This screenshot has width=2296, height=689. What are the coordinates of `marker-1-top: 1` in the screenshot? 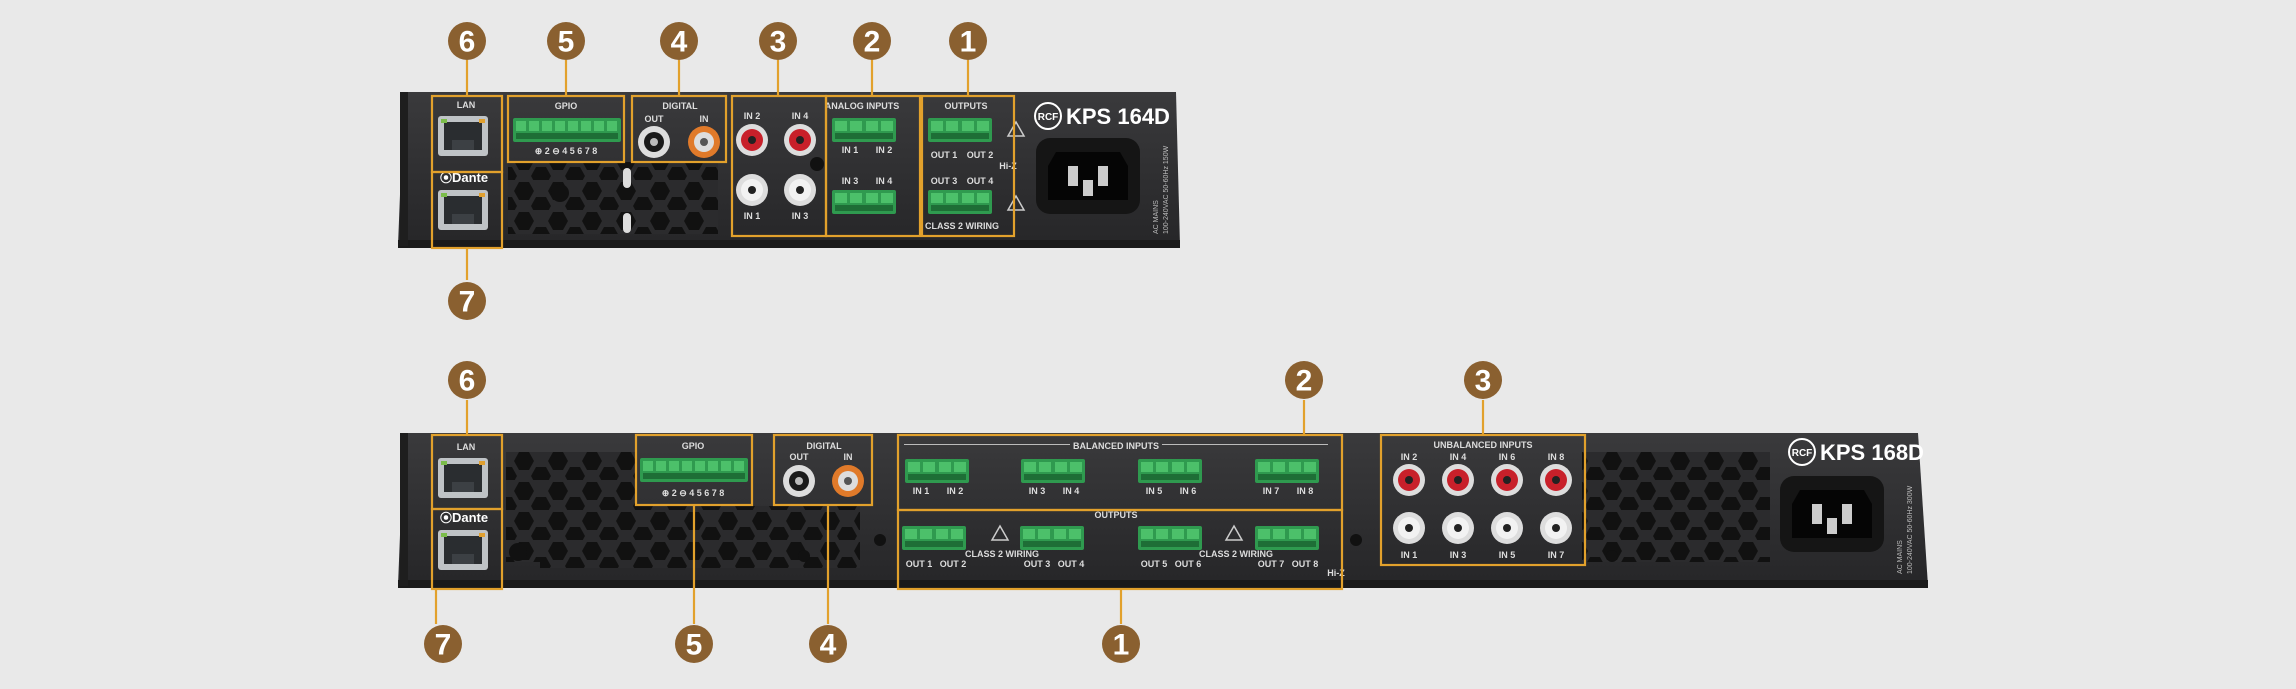 It's located at (968, 41).